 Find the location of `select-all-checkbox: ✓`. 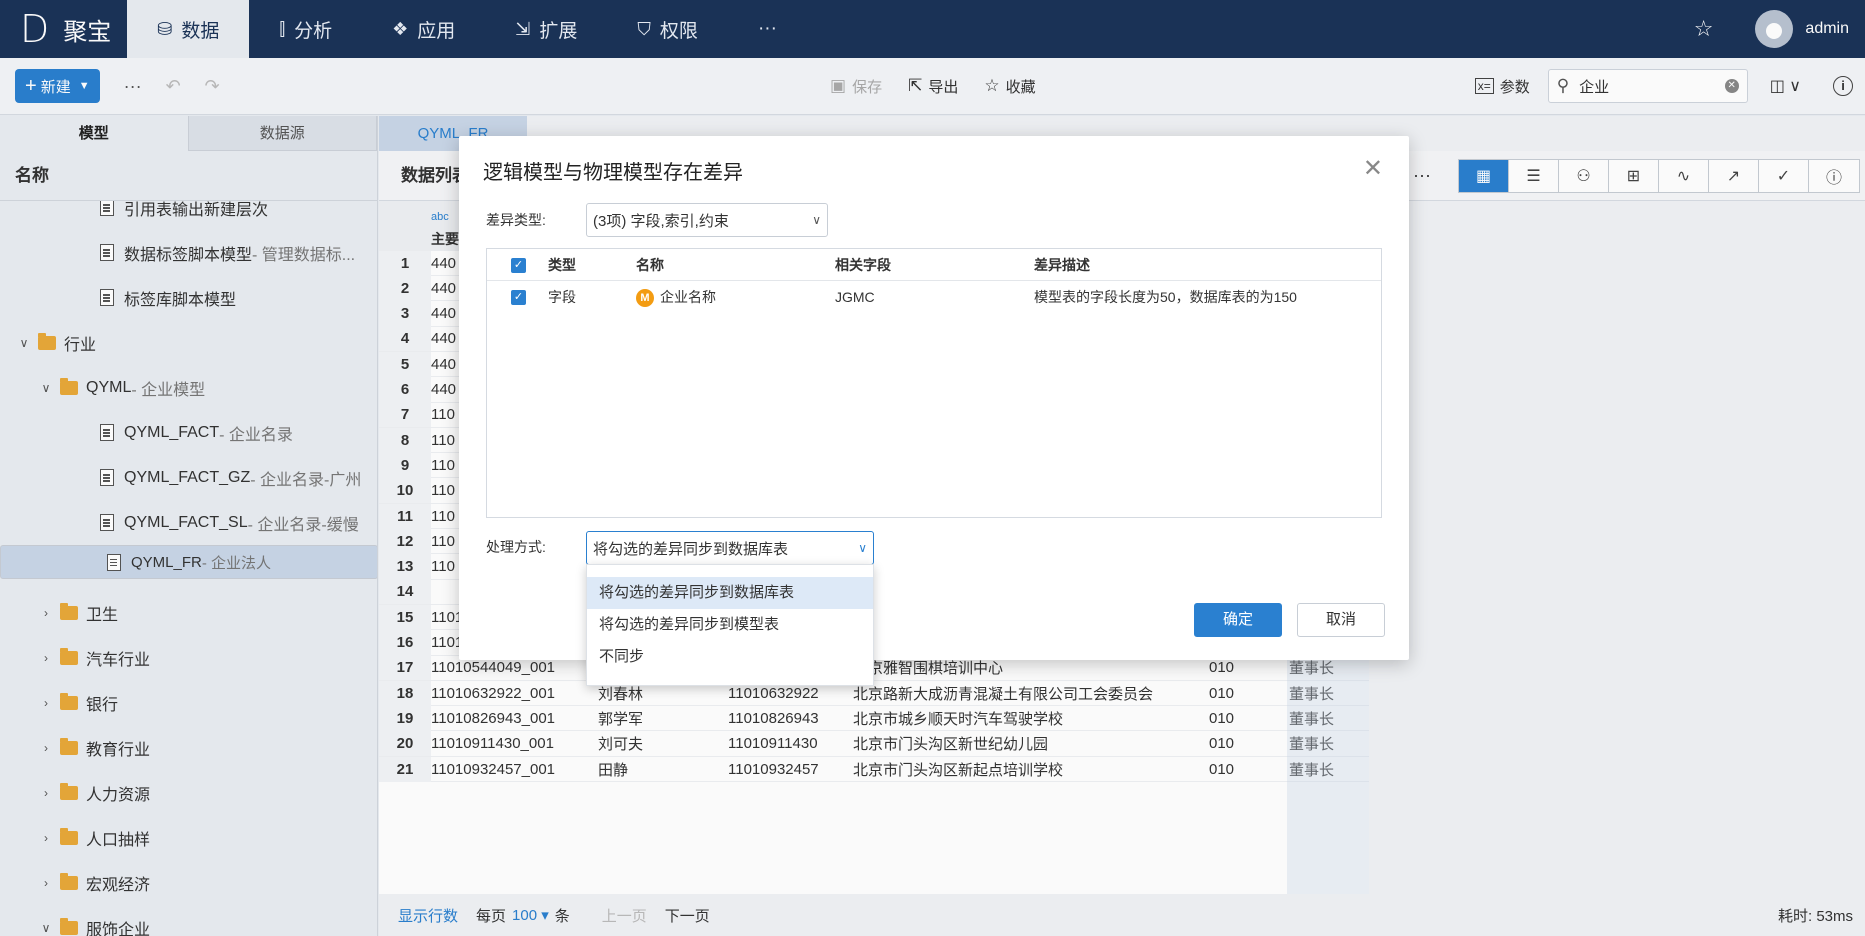

select-all-checkbox: ✓ is located at coordinates (518, 265).